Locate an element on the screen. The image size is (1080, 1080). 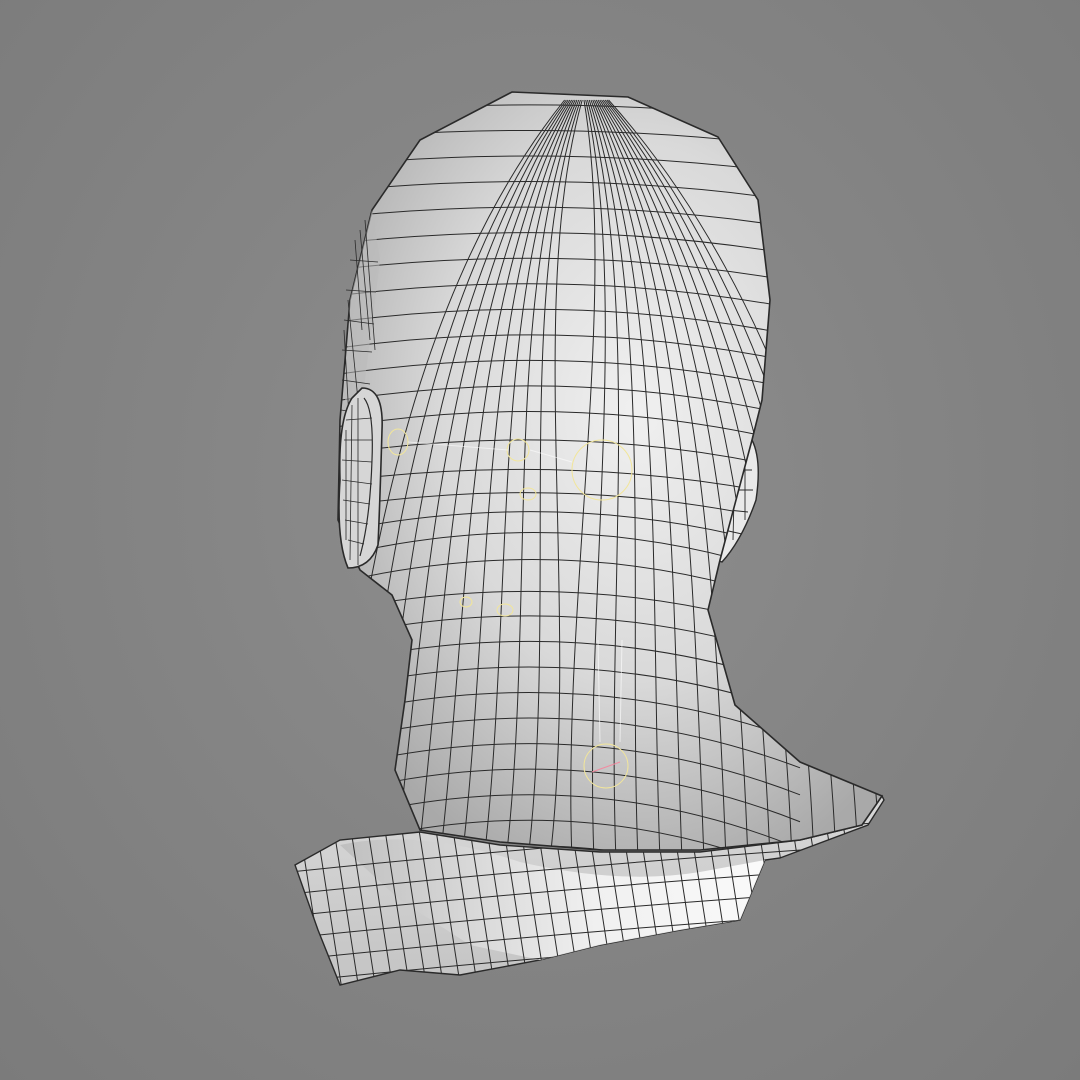
left-ear-mesh is located at coordinates (360, 478).